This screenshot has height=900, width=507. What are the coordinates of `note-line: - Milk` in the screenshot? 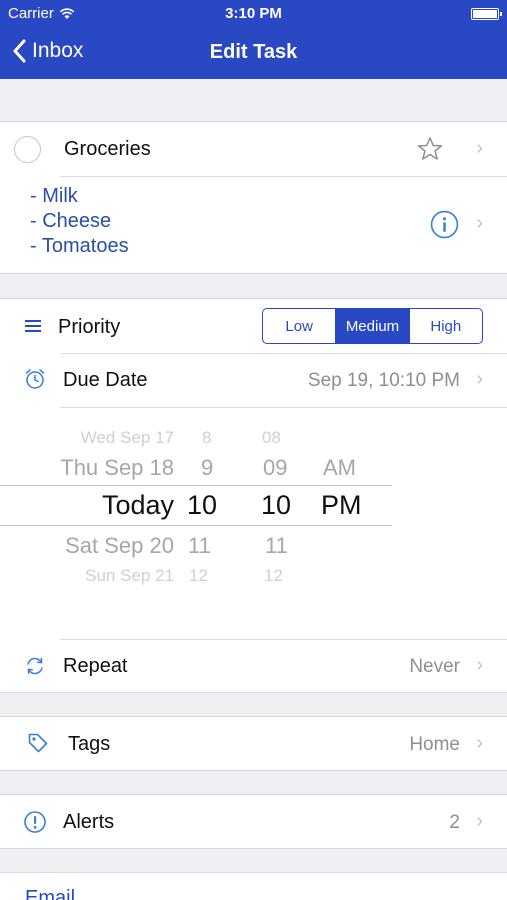 It's located at (54, 196).